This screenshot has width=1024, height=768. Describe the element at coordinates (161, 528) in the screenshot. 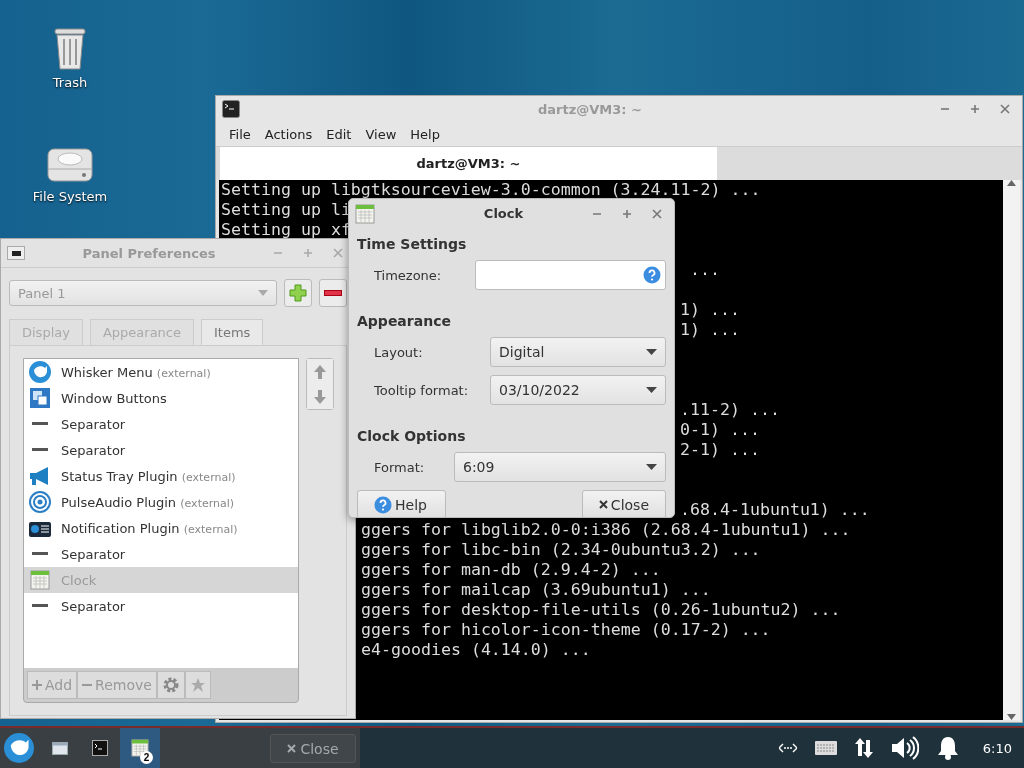

I see `list-item: Notification Plugin (external)` at that location.